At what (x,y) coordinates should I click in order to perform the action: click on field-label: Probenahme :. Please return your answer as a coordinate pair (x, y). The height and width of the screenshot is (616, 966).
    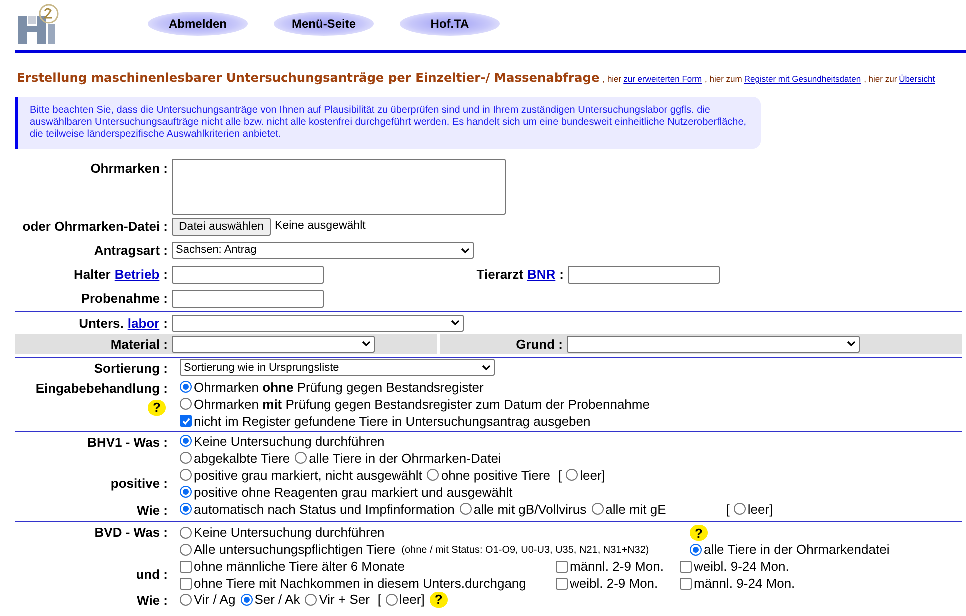
    Looking at the image, I should click on (124, 299).